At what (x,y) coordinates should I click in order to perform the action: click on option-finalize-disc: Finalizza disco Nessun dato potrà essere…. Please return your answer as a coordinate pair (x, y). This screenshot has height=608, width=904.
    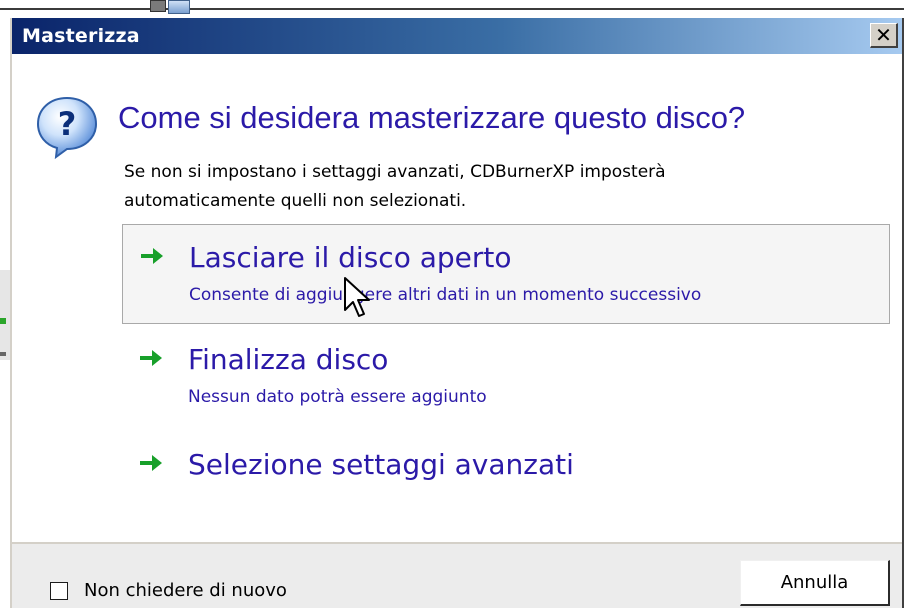
    Looking at the image, I should click on (506, 377).